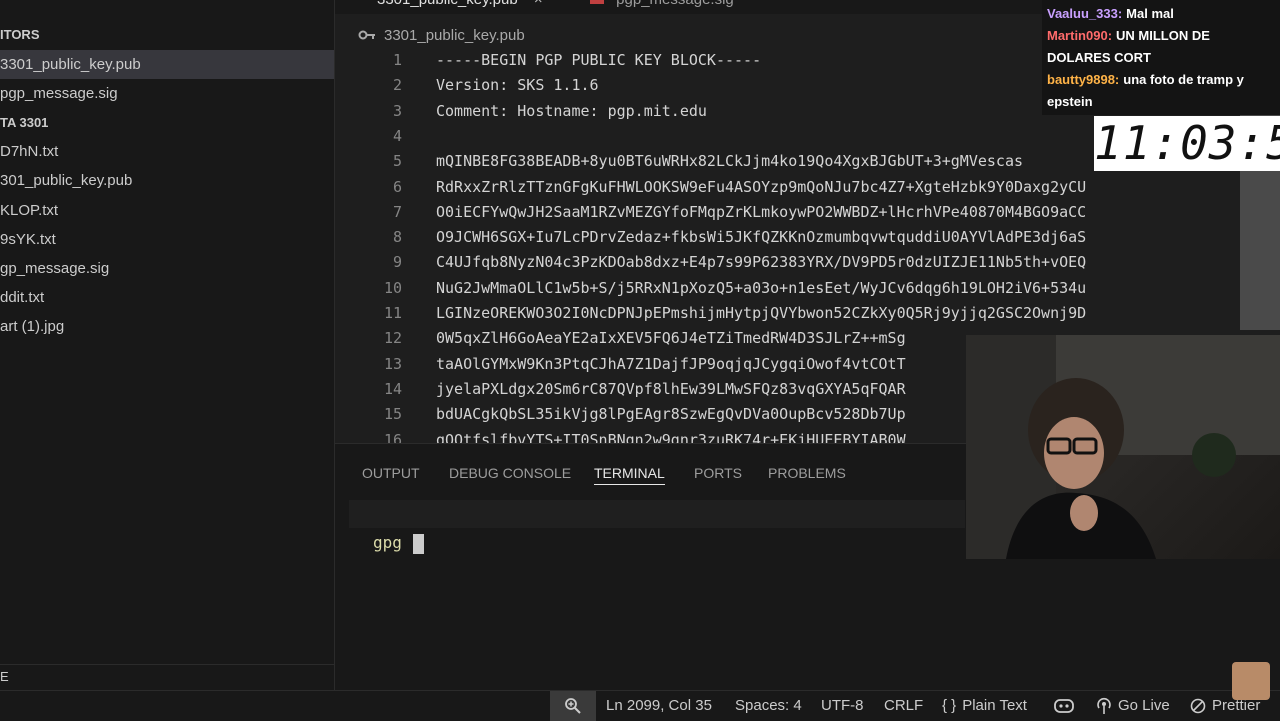 The height and width of the screenshot is (721, 1280). Describe the element at coordinates (167, 93) in the screenshot. I see `open-editor-item: pgp_message.sig` at that location.